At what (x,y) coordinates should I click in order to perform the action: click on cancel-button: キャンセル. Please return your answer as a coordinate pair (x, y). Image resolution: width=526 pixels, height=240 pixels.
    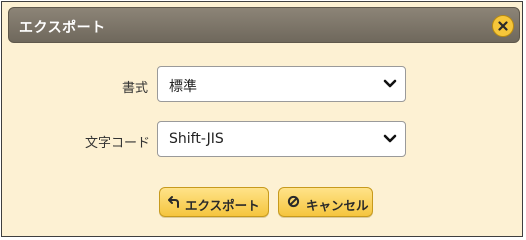
    Looking at the image, I should click on (325, 202).